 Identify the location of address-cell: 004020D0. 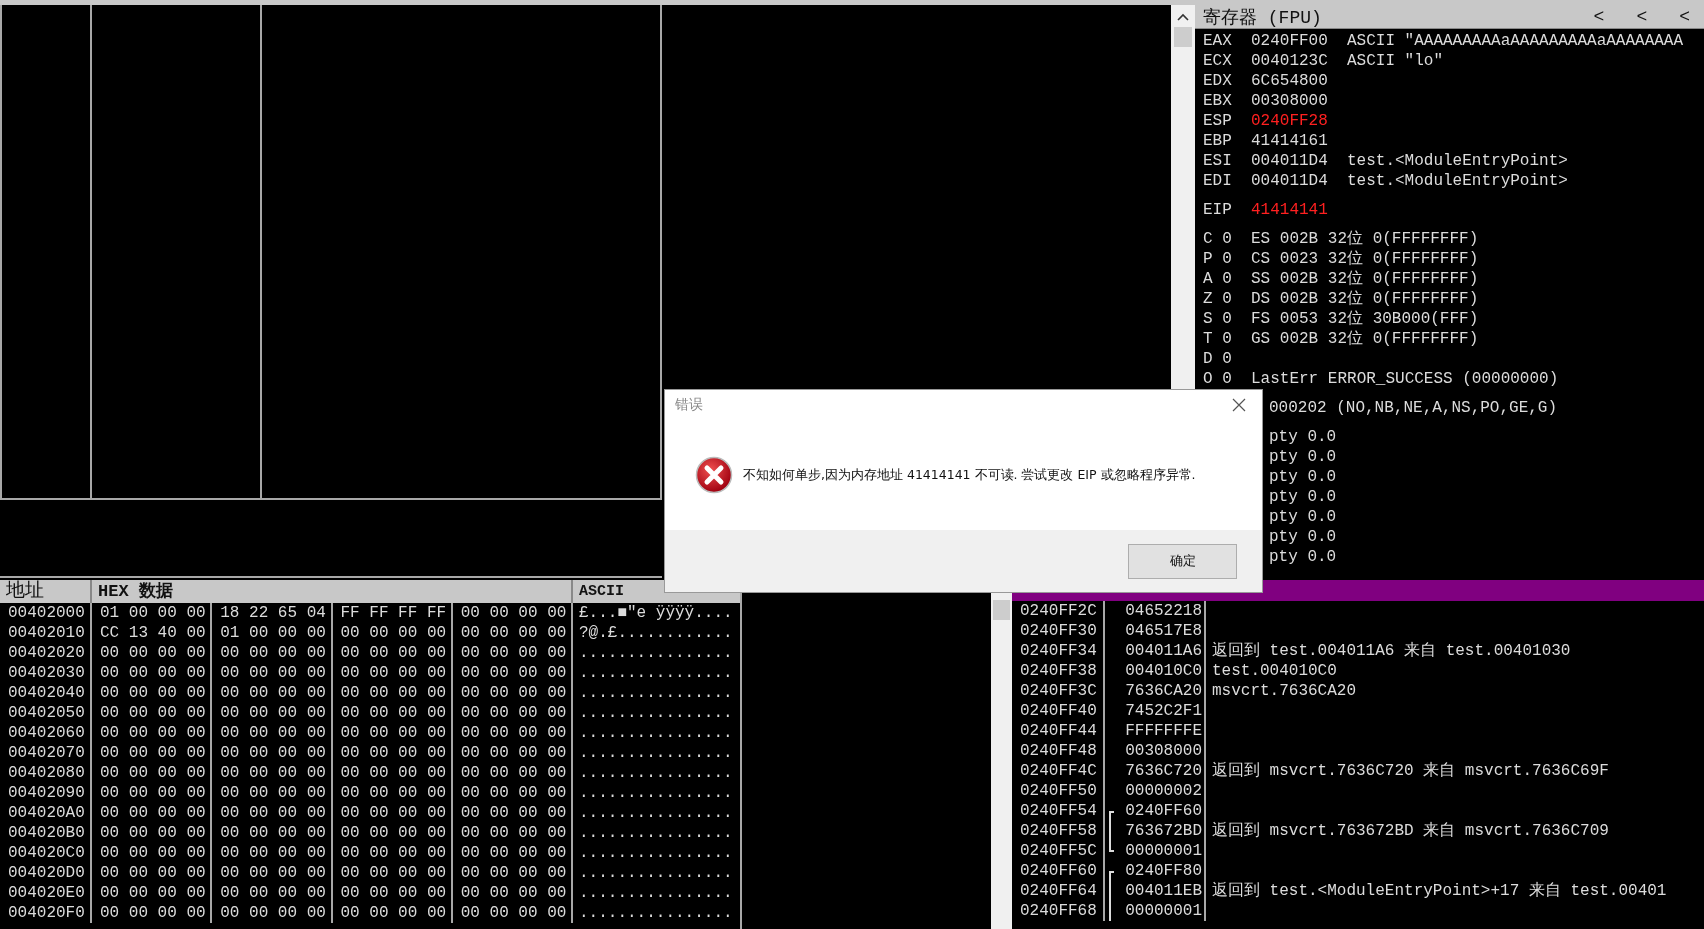
(46, 873).